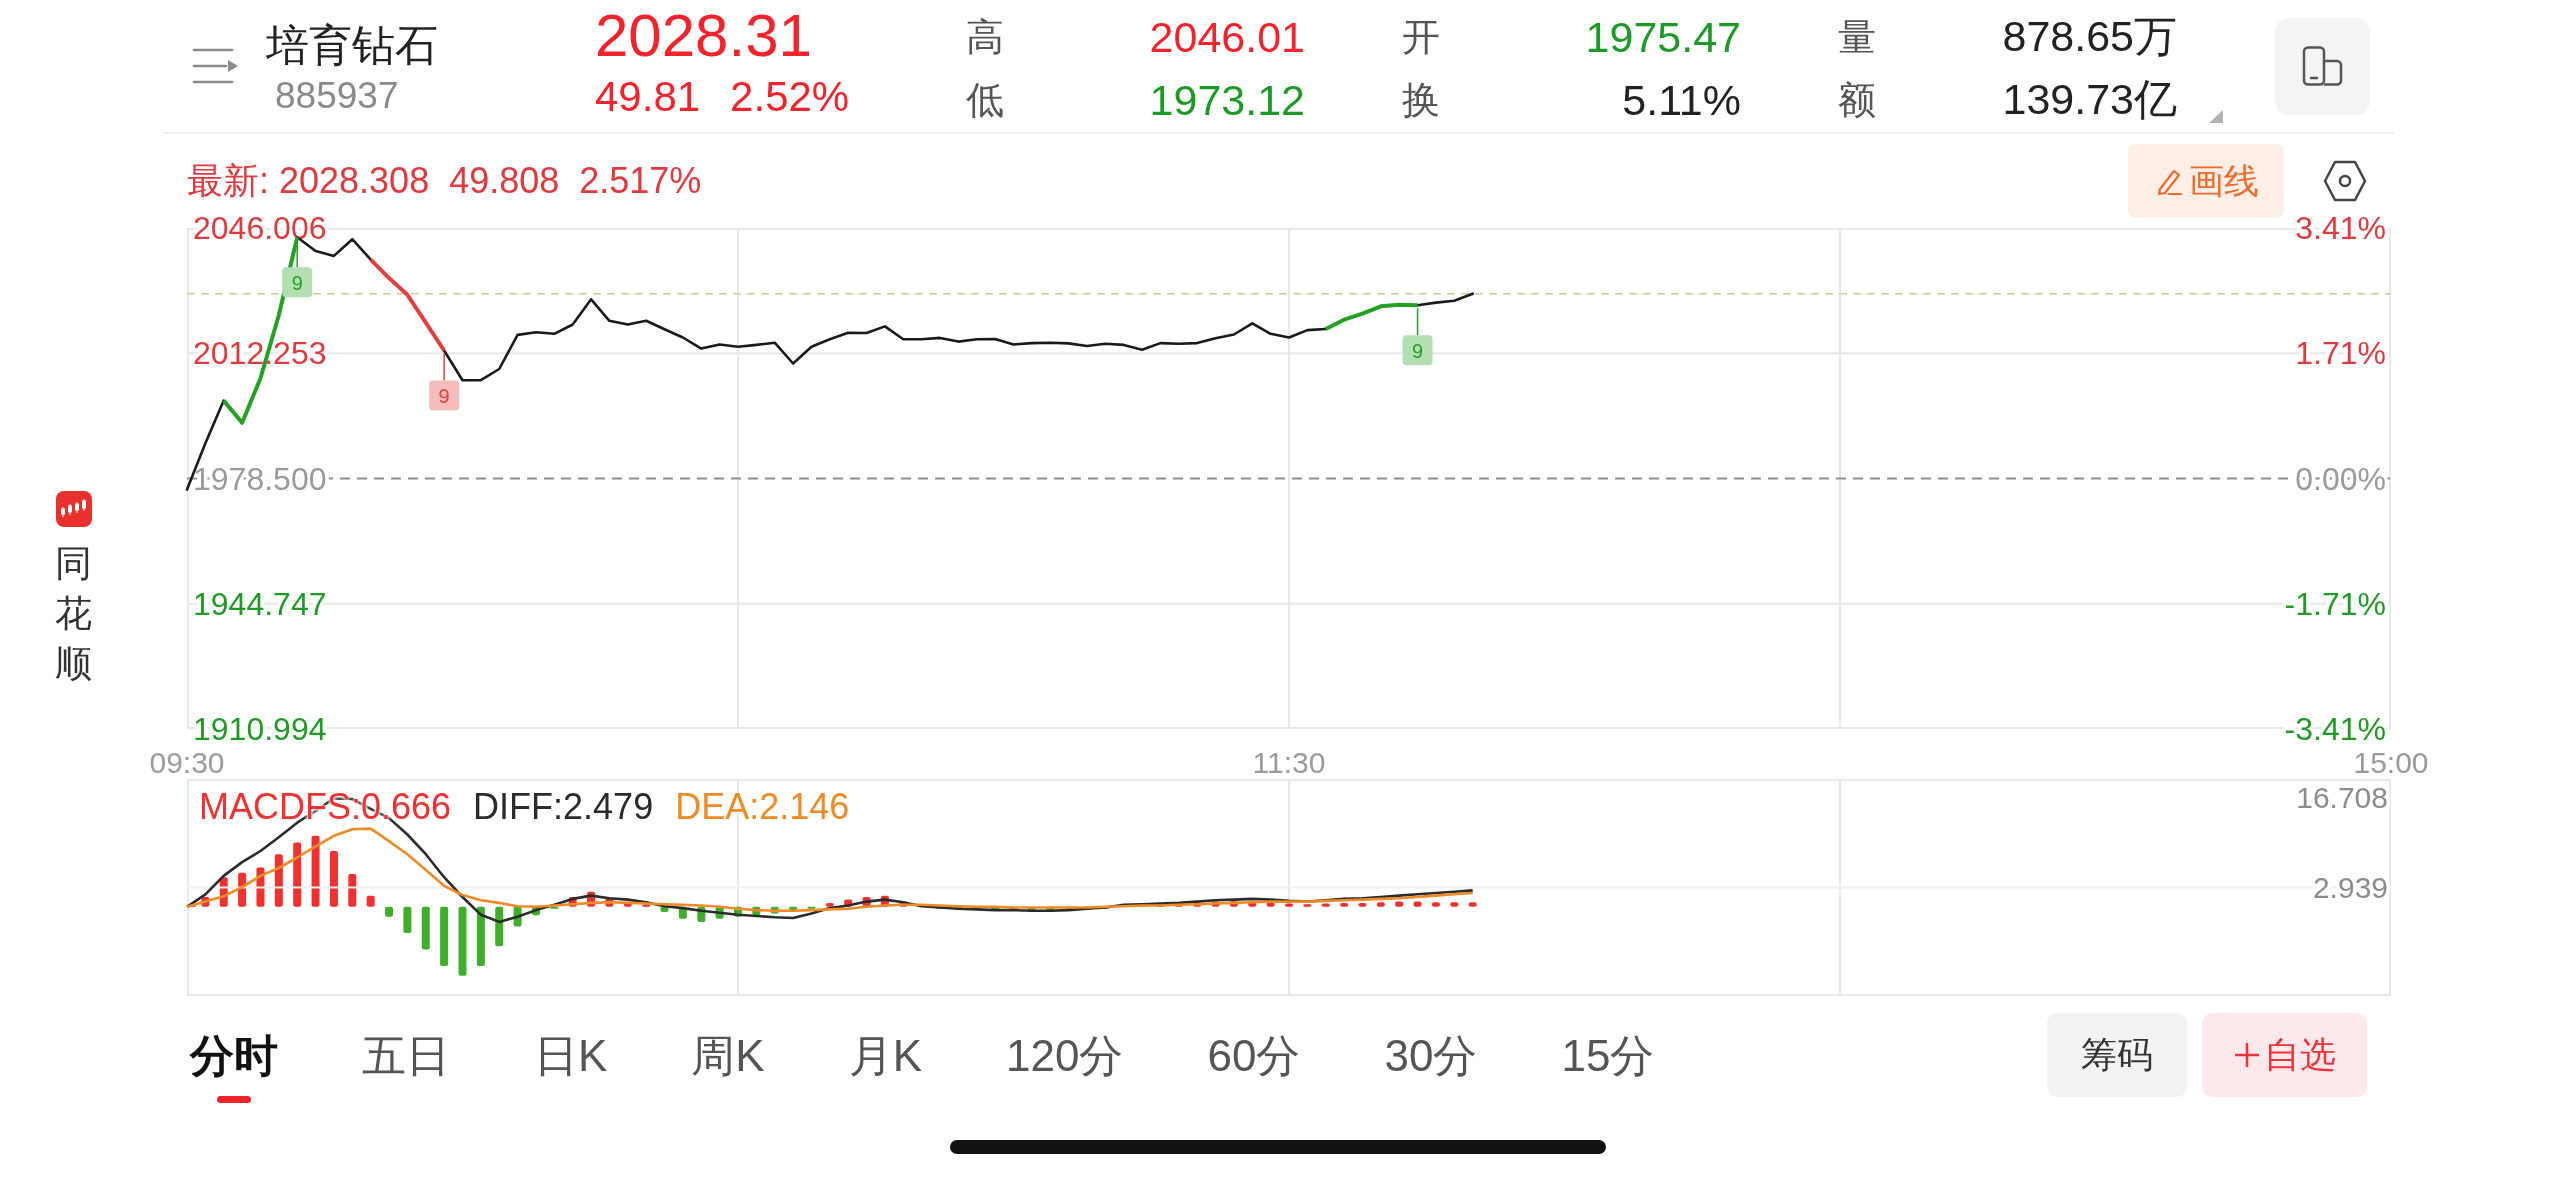 The width and height of the screenshot is (2556, 1179). Describe the element at coordinates (1681, 100) in the screenshot. I see `stat-value: 5.11%` at that location.